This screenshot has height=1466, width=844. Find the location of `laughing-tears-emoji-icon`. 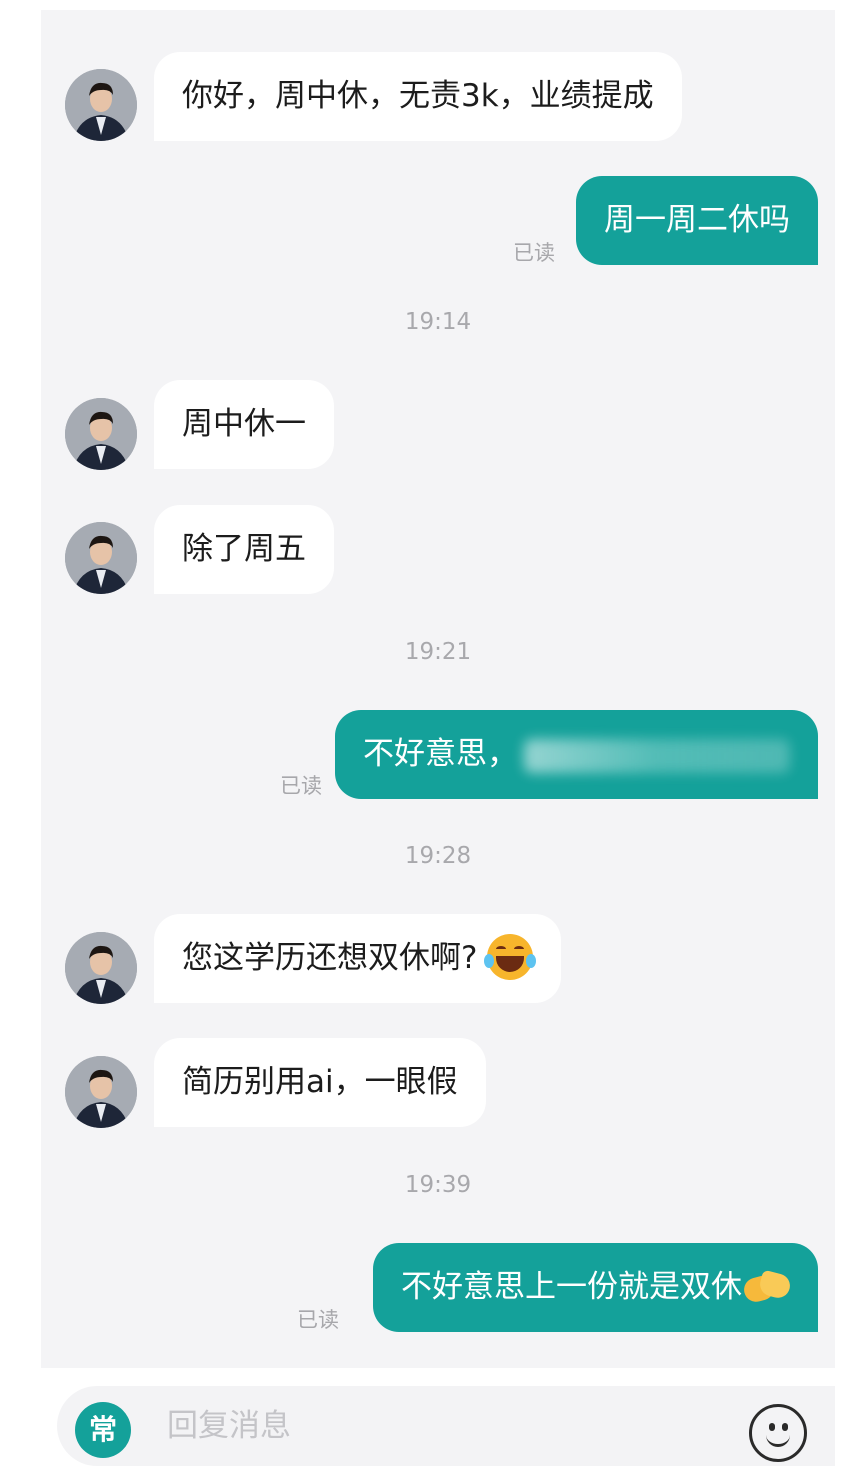

laughing-tears-emoji-icon is located at coordinates (510, 956).